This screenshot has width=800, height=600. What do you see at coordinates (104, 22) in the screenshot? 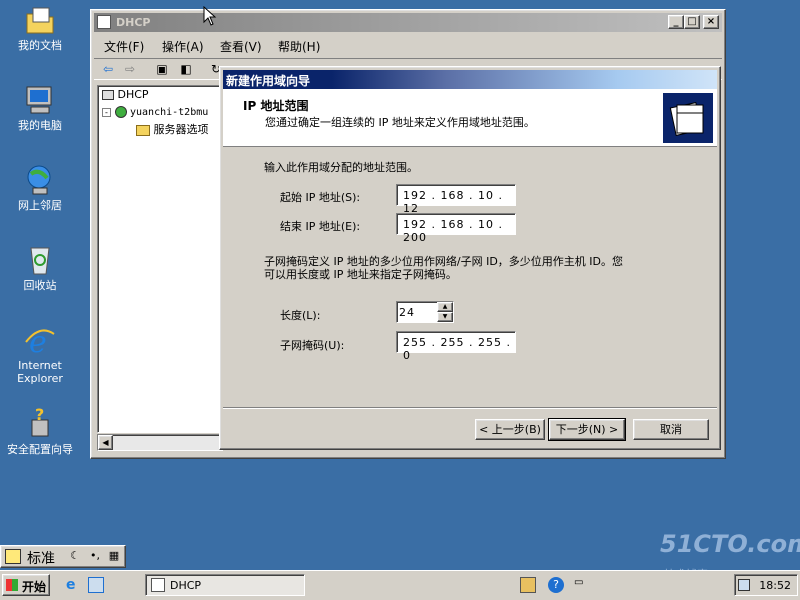
I see `dhcp-app-icon` at bounding box center [104, 22].